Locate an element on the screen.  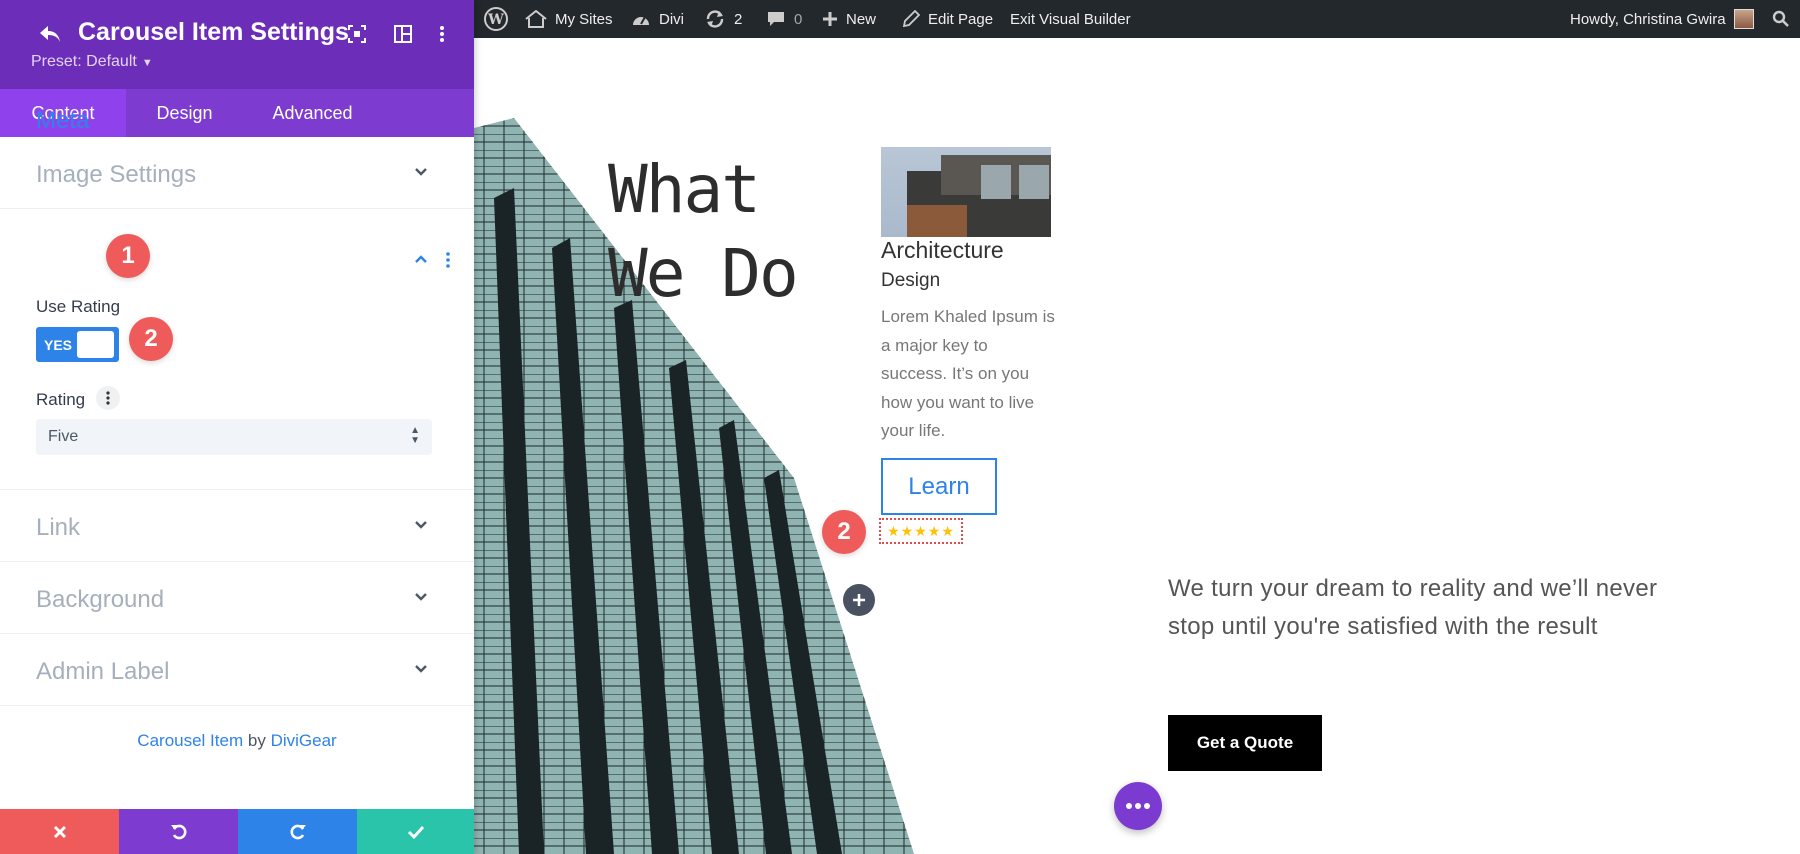
wordpress-logo-icon: W is located at coordinates (500, 19).